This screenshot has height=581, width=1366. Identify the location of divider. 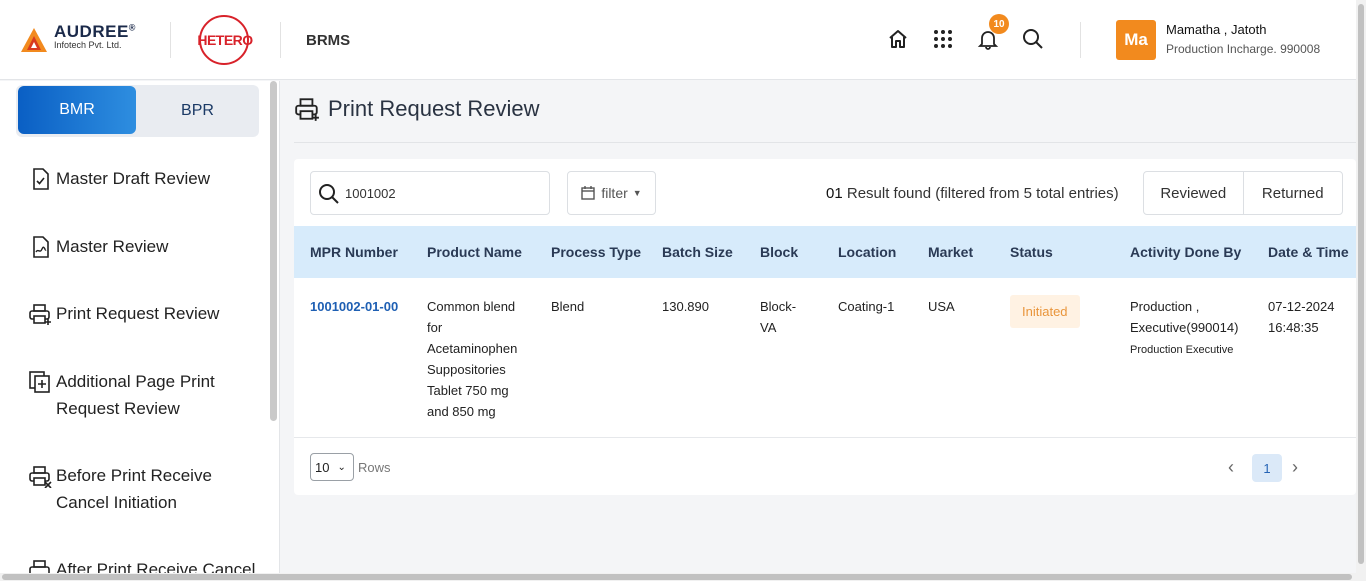
(825, 142).